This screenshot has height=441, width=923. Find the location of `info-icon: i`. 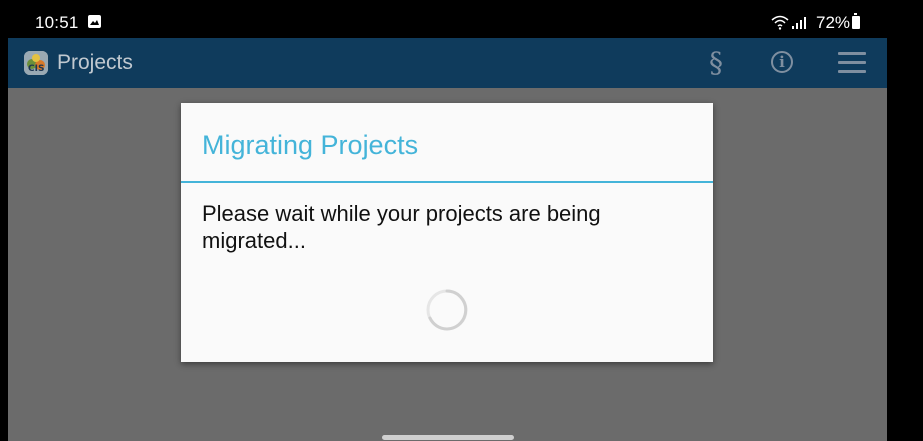

info-icon: i is located at coordinates (782, 62).